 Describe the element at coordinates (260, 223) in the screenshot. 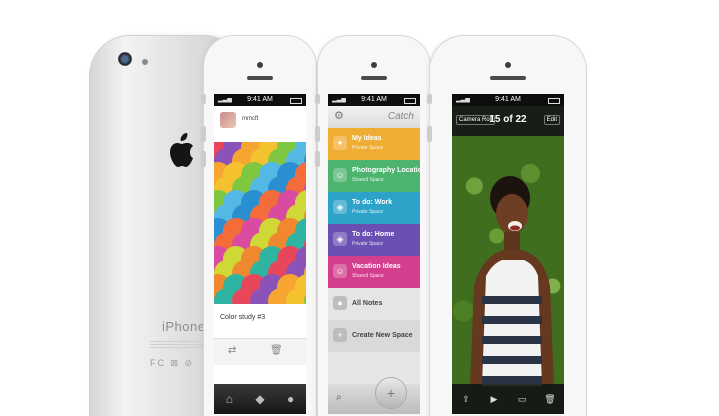

I see `color-study-image` at that location.